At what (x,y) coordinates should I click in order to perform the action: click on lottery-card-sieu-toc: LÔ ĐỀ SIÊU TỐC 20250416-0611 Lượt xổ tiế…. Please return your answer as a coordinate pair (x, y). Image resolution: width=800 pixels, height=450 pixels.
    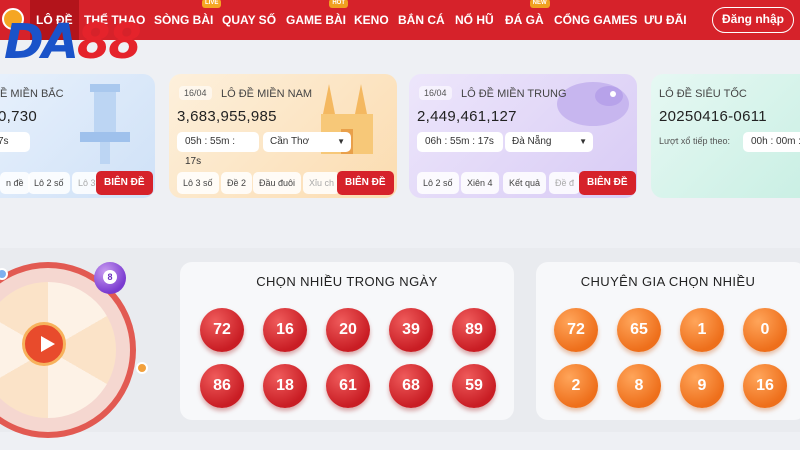
    Looking at the image, I should click on (725, 136).